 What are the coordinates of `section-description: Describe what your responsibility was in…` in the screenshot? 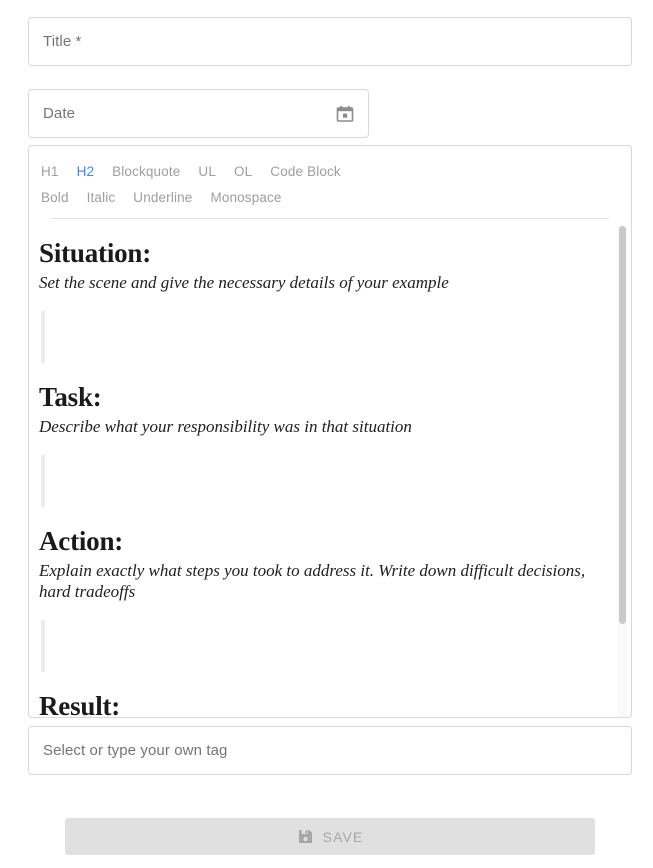 It's located at (225, 426).